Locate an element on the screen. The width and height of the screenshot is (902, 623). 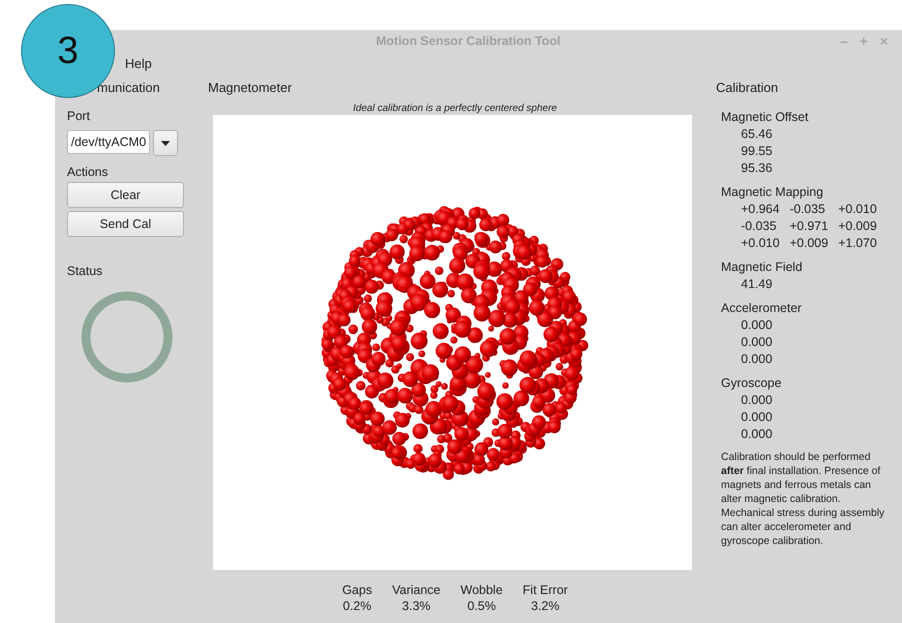
section-heading: Calibration is located at coordinates (747, 87).